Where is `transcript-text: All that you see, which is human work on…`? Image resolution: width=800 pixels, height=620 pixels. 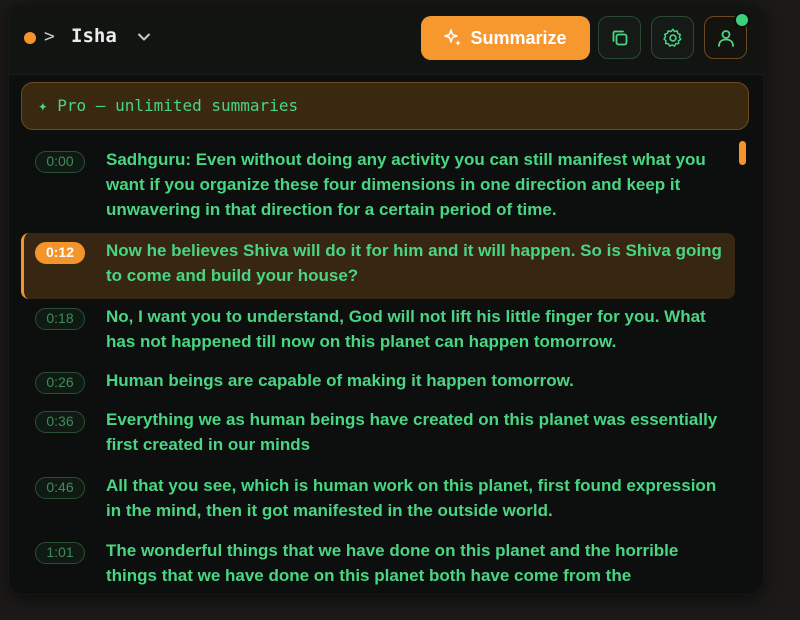 transcript-text: All that you see, which is human work on… is located at coordinates (411, 498).